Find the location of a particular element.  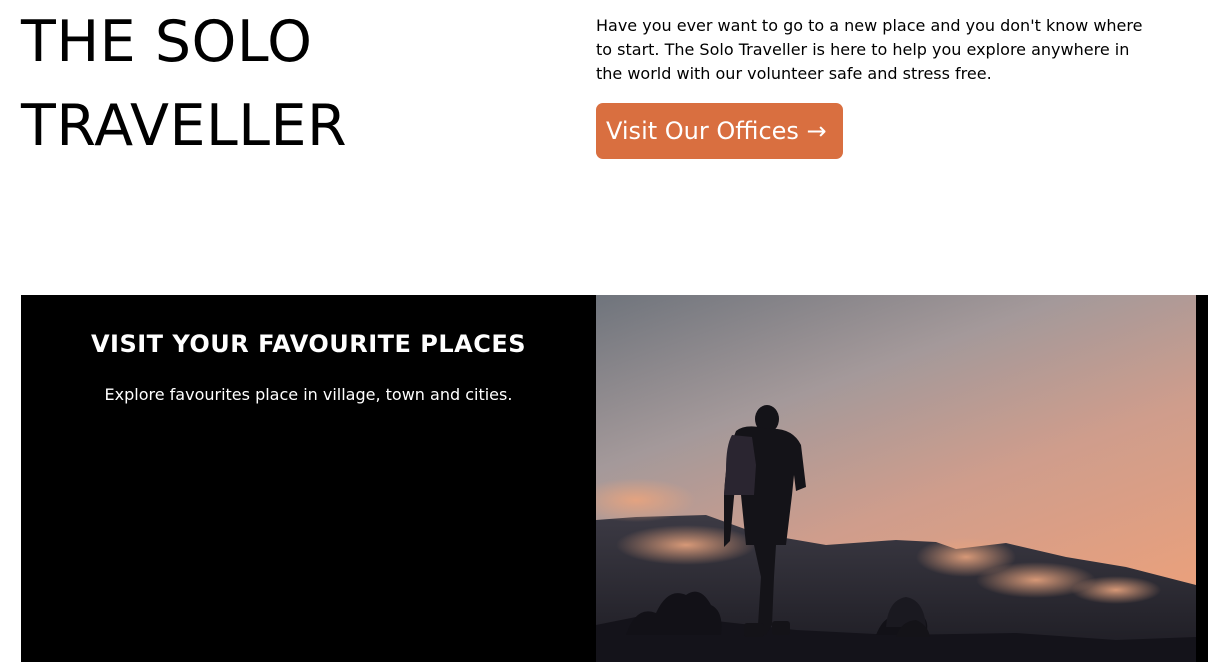

title-line-1: THE SOLO is located at coordinates (167, 42).